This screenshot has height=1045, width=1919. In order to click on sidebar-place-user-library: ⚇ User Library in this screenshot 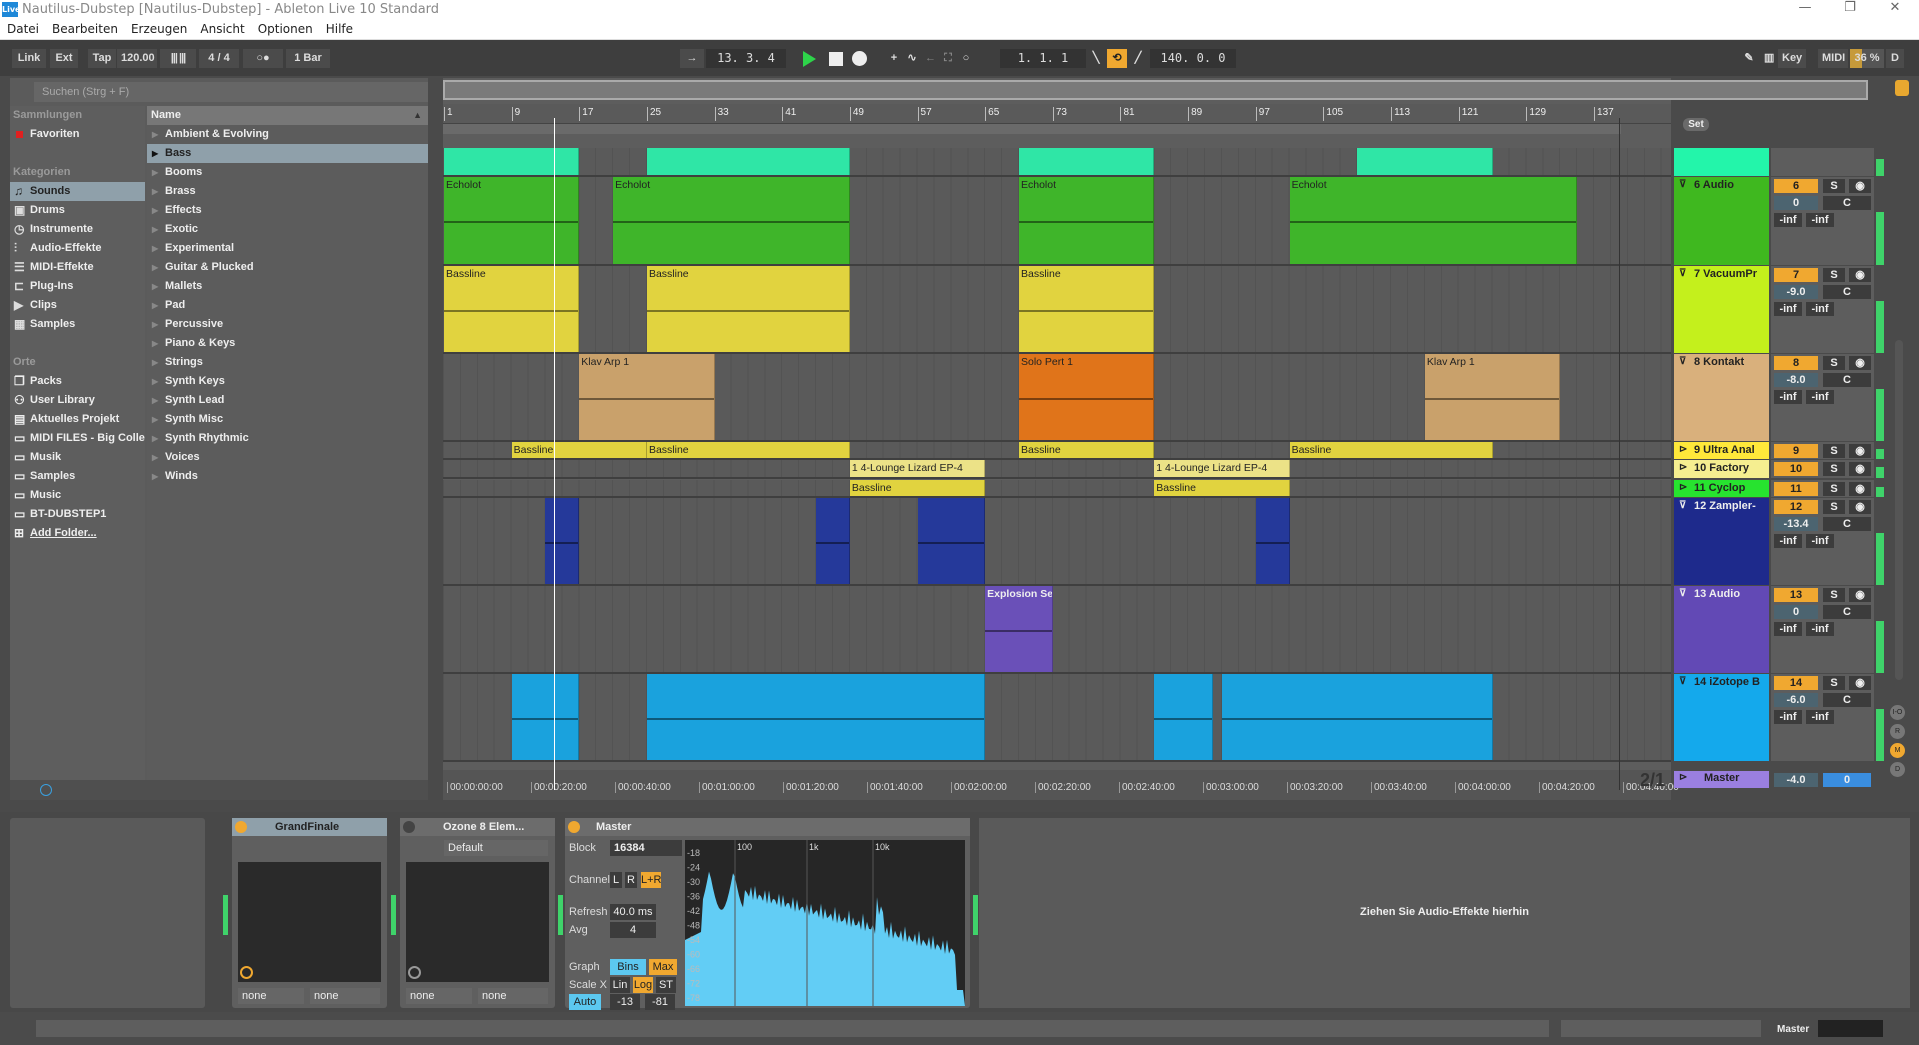, I will do `click(77, 400)`.